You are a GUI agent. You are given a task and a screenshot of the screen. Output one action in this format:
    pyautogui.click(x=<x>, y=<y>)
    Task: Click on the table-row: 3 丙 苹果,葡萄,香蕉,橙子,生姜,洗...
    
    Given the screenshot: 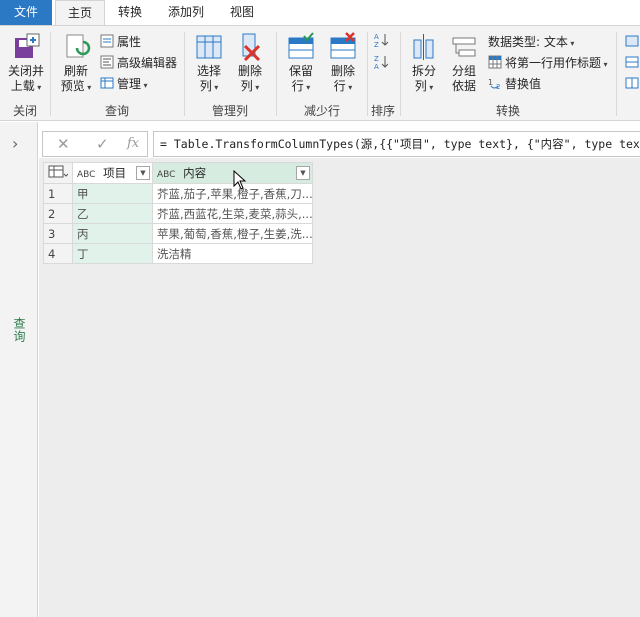 What is the action you would take?
    pyautogui.click(x=178, y=233)
    